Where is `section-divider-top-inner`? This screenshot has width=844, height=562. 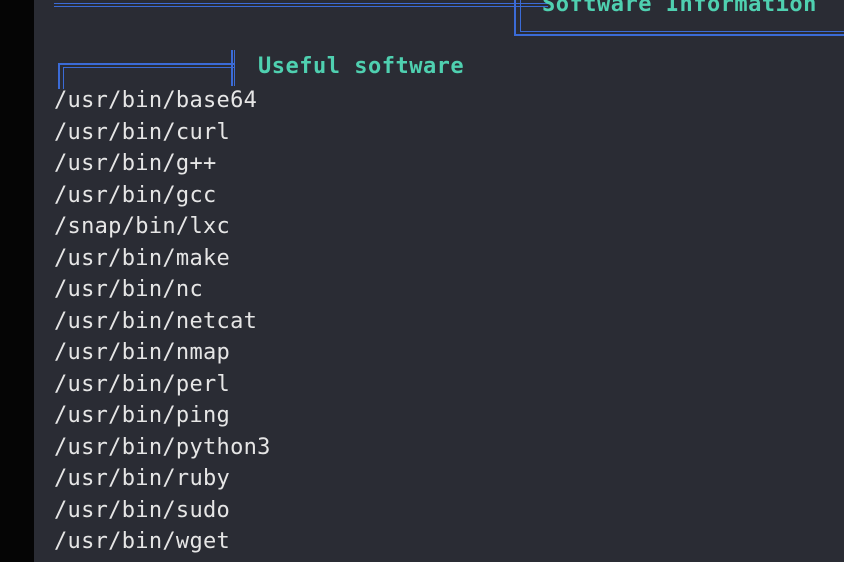 section-divider-top-inner is located at coordinates (301, 2).